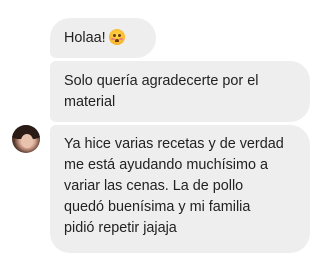 This screenshot has width=322, height=272. Describe the element at coordinates (85, 38) in the screenshot. I see `message-text: Holaa!` at that location.